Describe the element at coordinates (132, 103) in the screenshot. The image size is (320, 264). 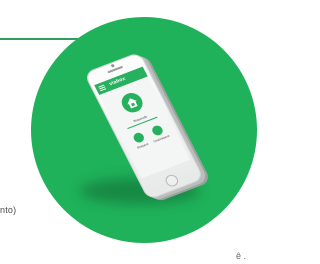
I see `home-lock-icon` at that location.